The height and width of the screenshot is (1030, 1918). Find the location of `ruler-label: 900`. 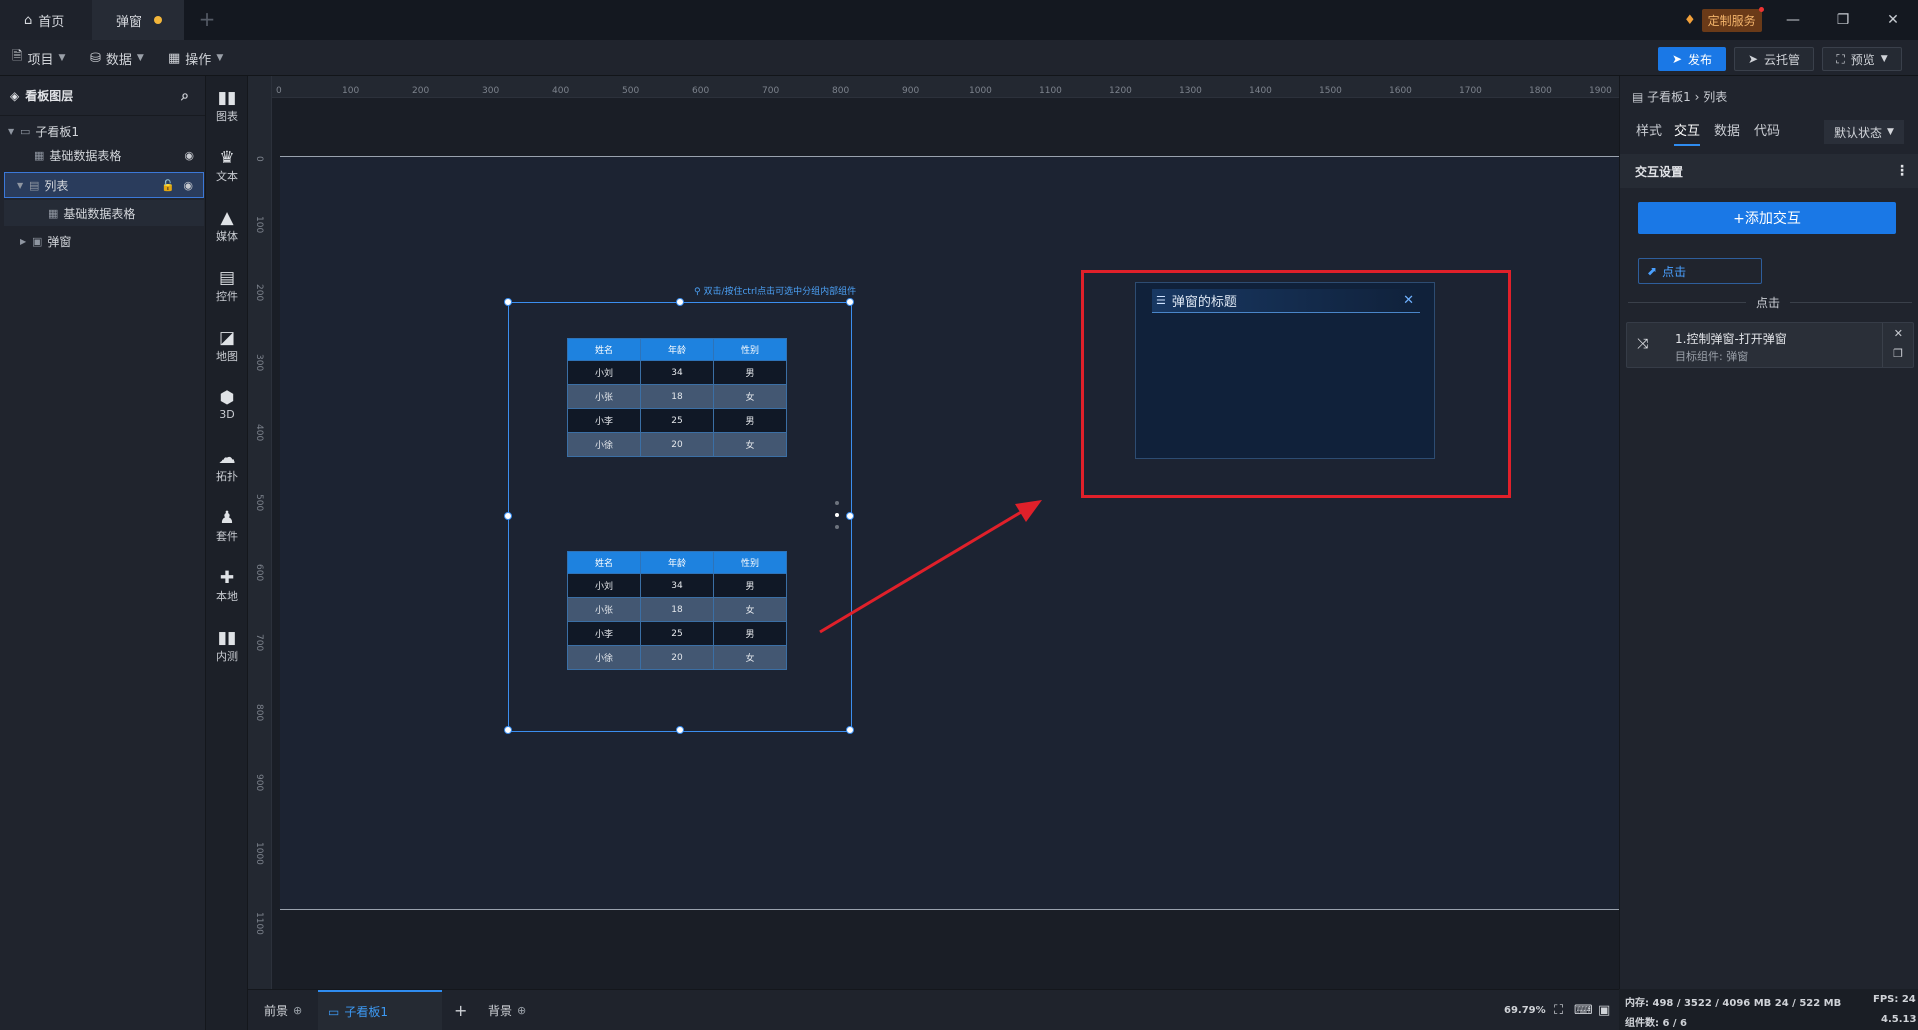

ruler-label: 900 is located at coordinates (259, 783).